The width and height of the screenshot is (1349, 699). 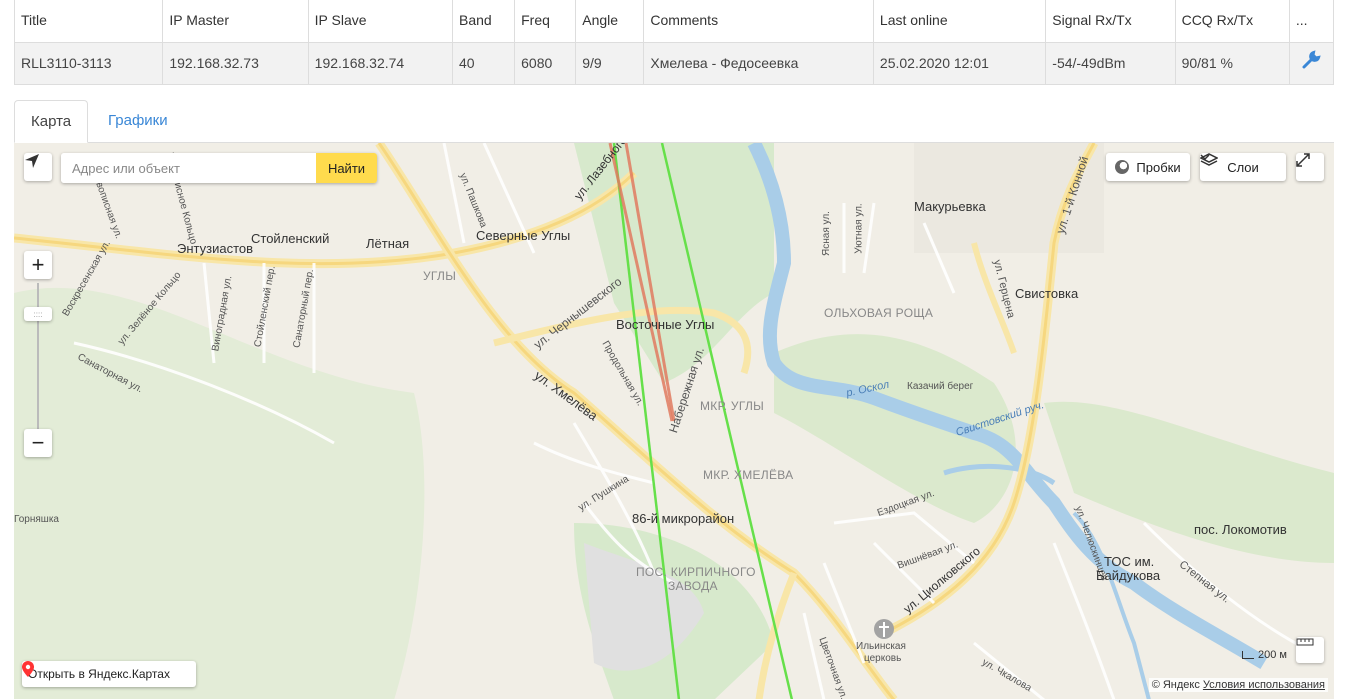 What do you see at coordinates (674, 121) in the screenshot?
I see `tab-bar: Карта Графики` at bounding box center [674, 121].